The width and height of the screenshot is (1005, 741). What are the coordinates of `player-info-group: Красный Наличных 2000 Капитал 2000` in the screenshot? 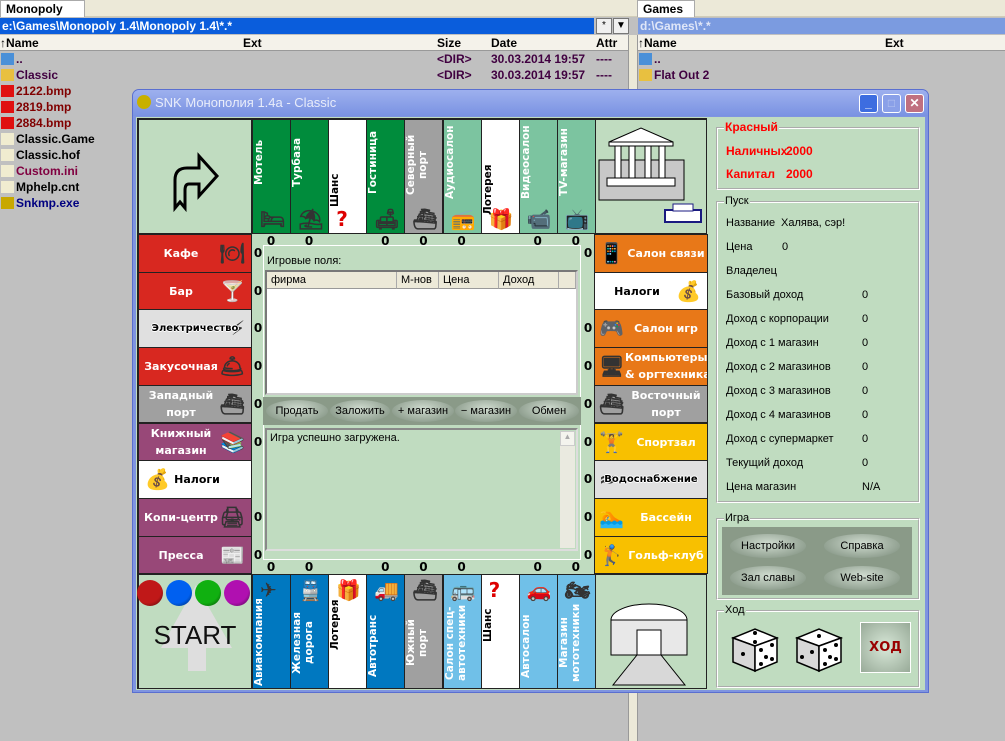 It's located at (818, 155).